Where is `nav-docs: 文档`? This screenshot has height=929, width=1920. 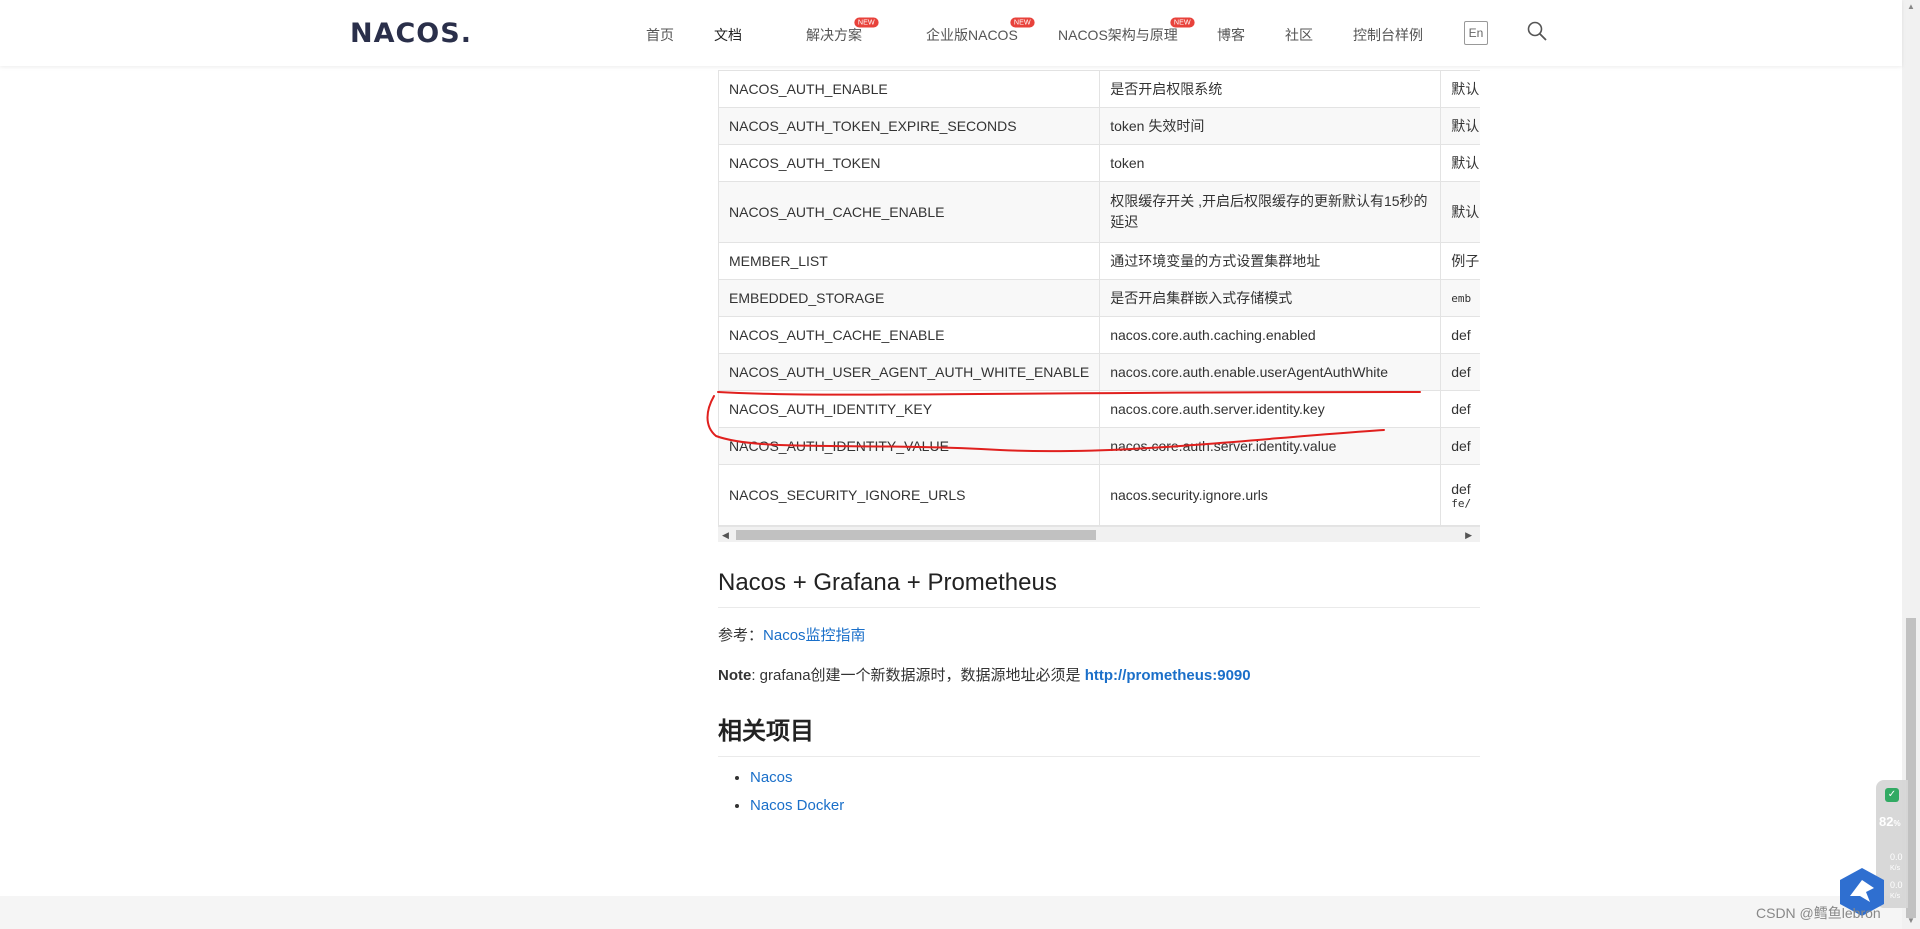
nav-docs: 文档 is located at coordinates (728, 35).